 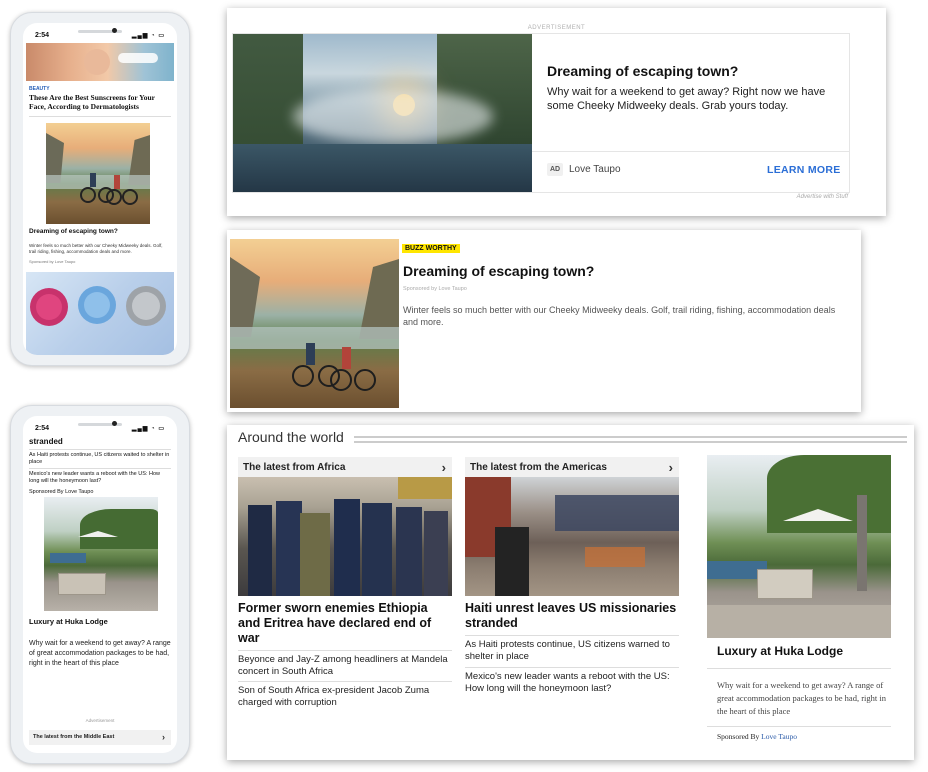 What do you see at coordinates (435, 289) in the screenshot?
I see `buzz-sponsor: Sponsored by Love Taupo` at bounding box center [435, 289].